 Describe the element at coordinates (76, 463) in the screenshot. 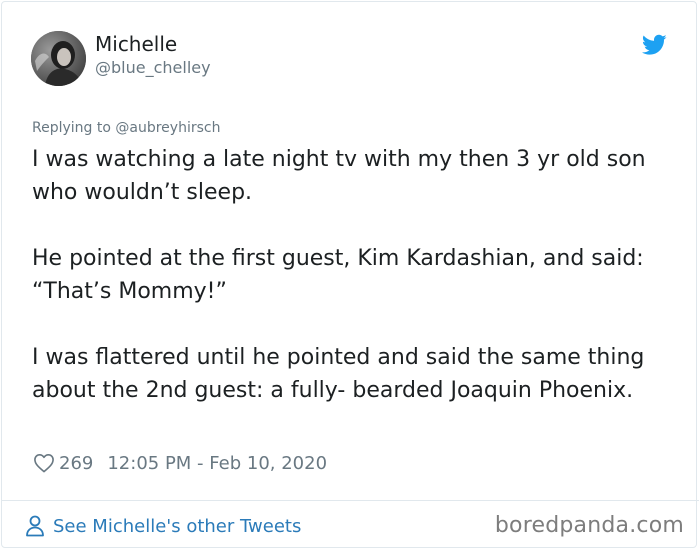

I see `like-count: 269` at that location.